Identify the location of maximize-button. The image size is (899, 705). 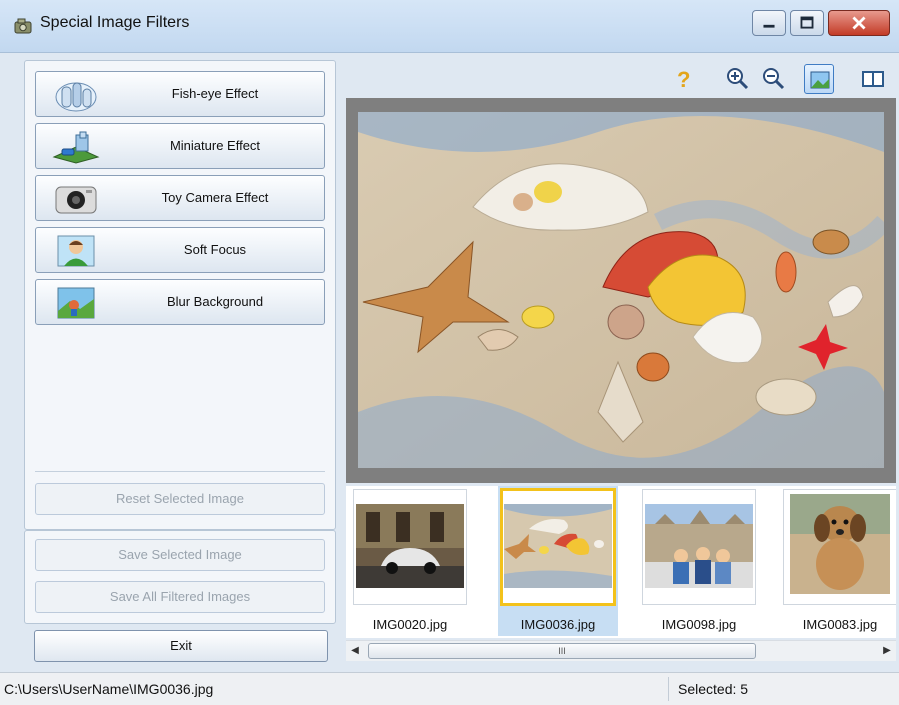
(807, 23).